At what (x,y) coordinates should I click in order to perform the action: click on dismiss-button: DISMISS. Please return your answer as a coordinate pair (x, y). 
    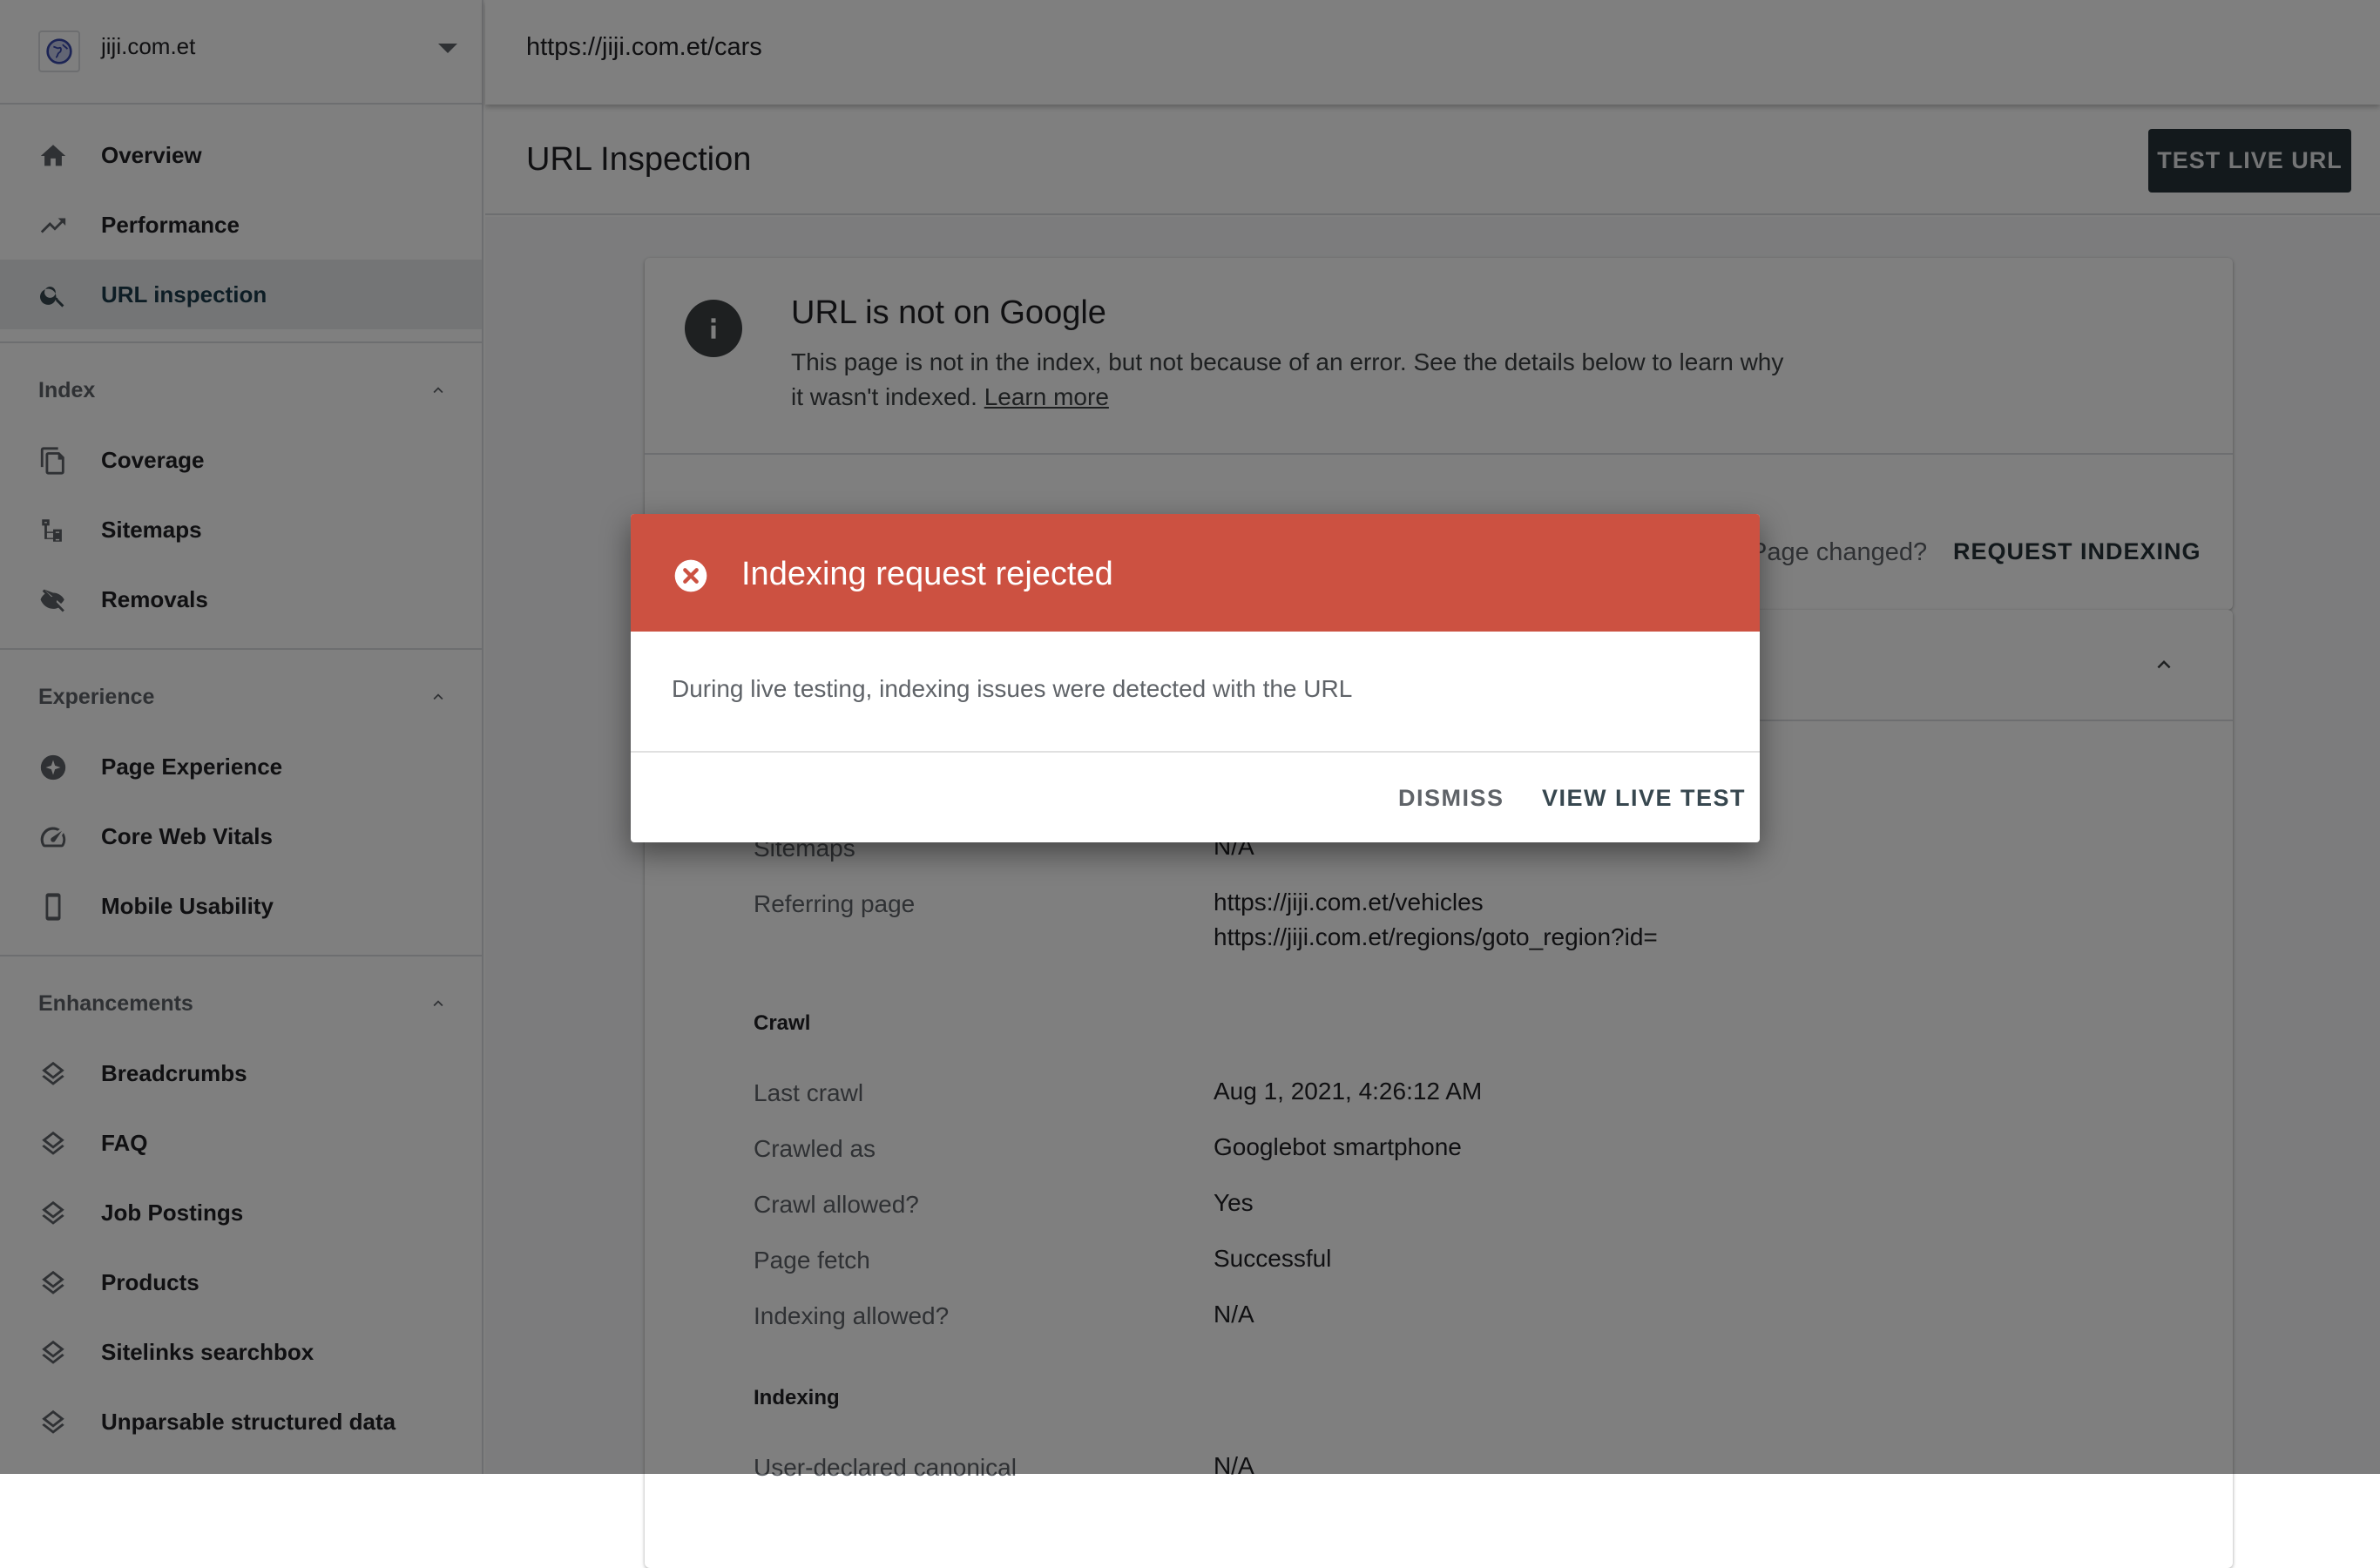
    Looking at the image, I should click on (1451, 798).